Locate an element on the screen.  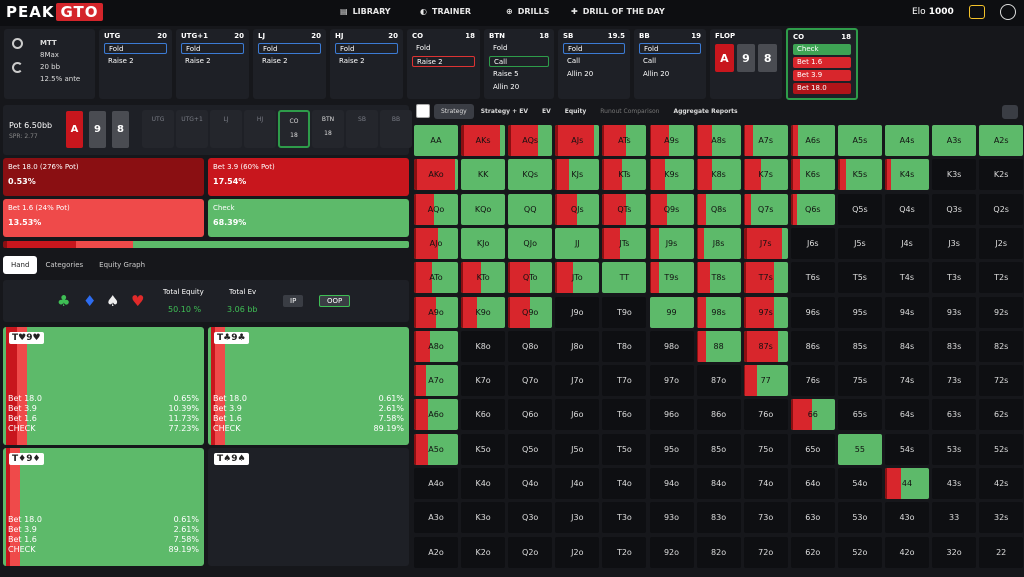
hand-cell-84s: 84s is located at coordinates (907, 346).